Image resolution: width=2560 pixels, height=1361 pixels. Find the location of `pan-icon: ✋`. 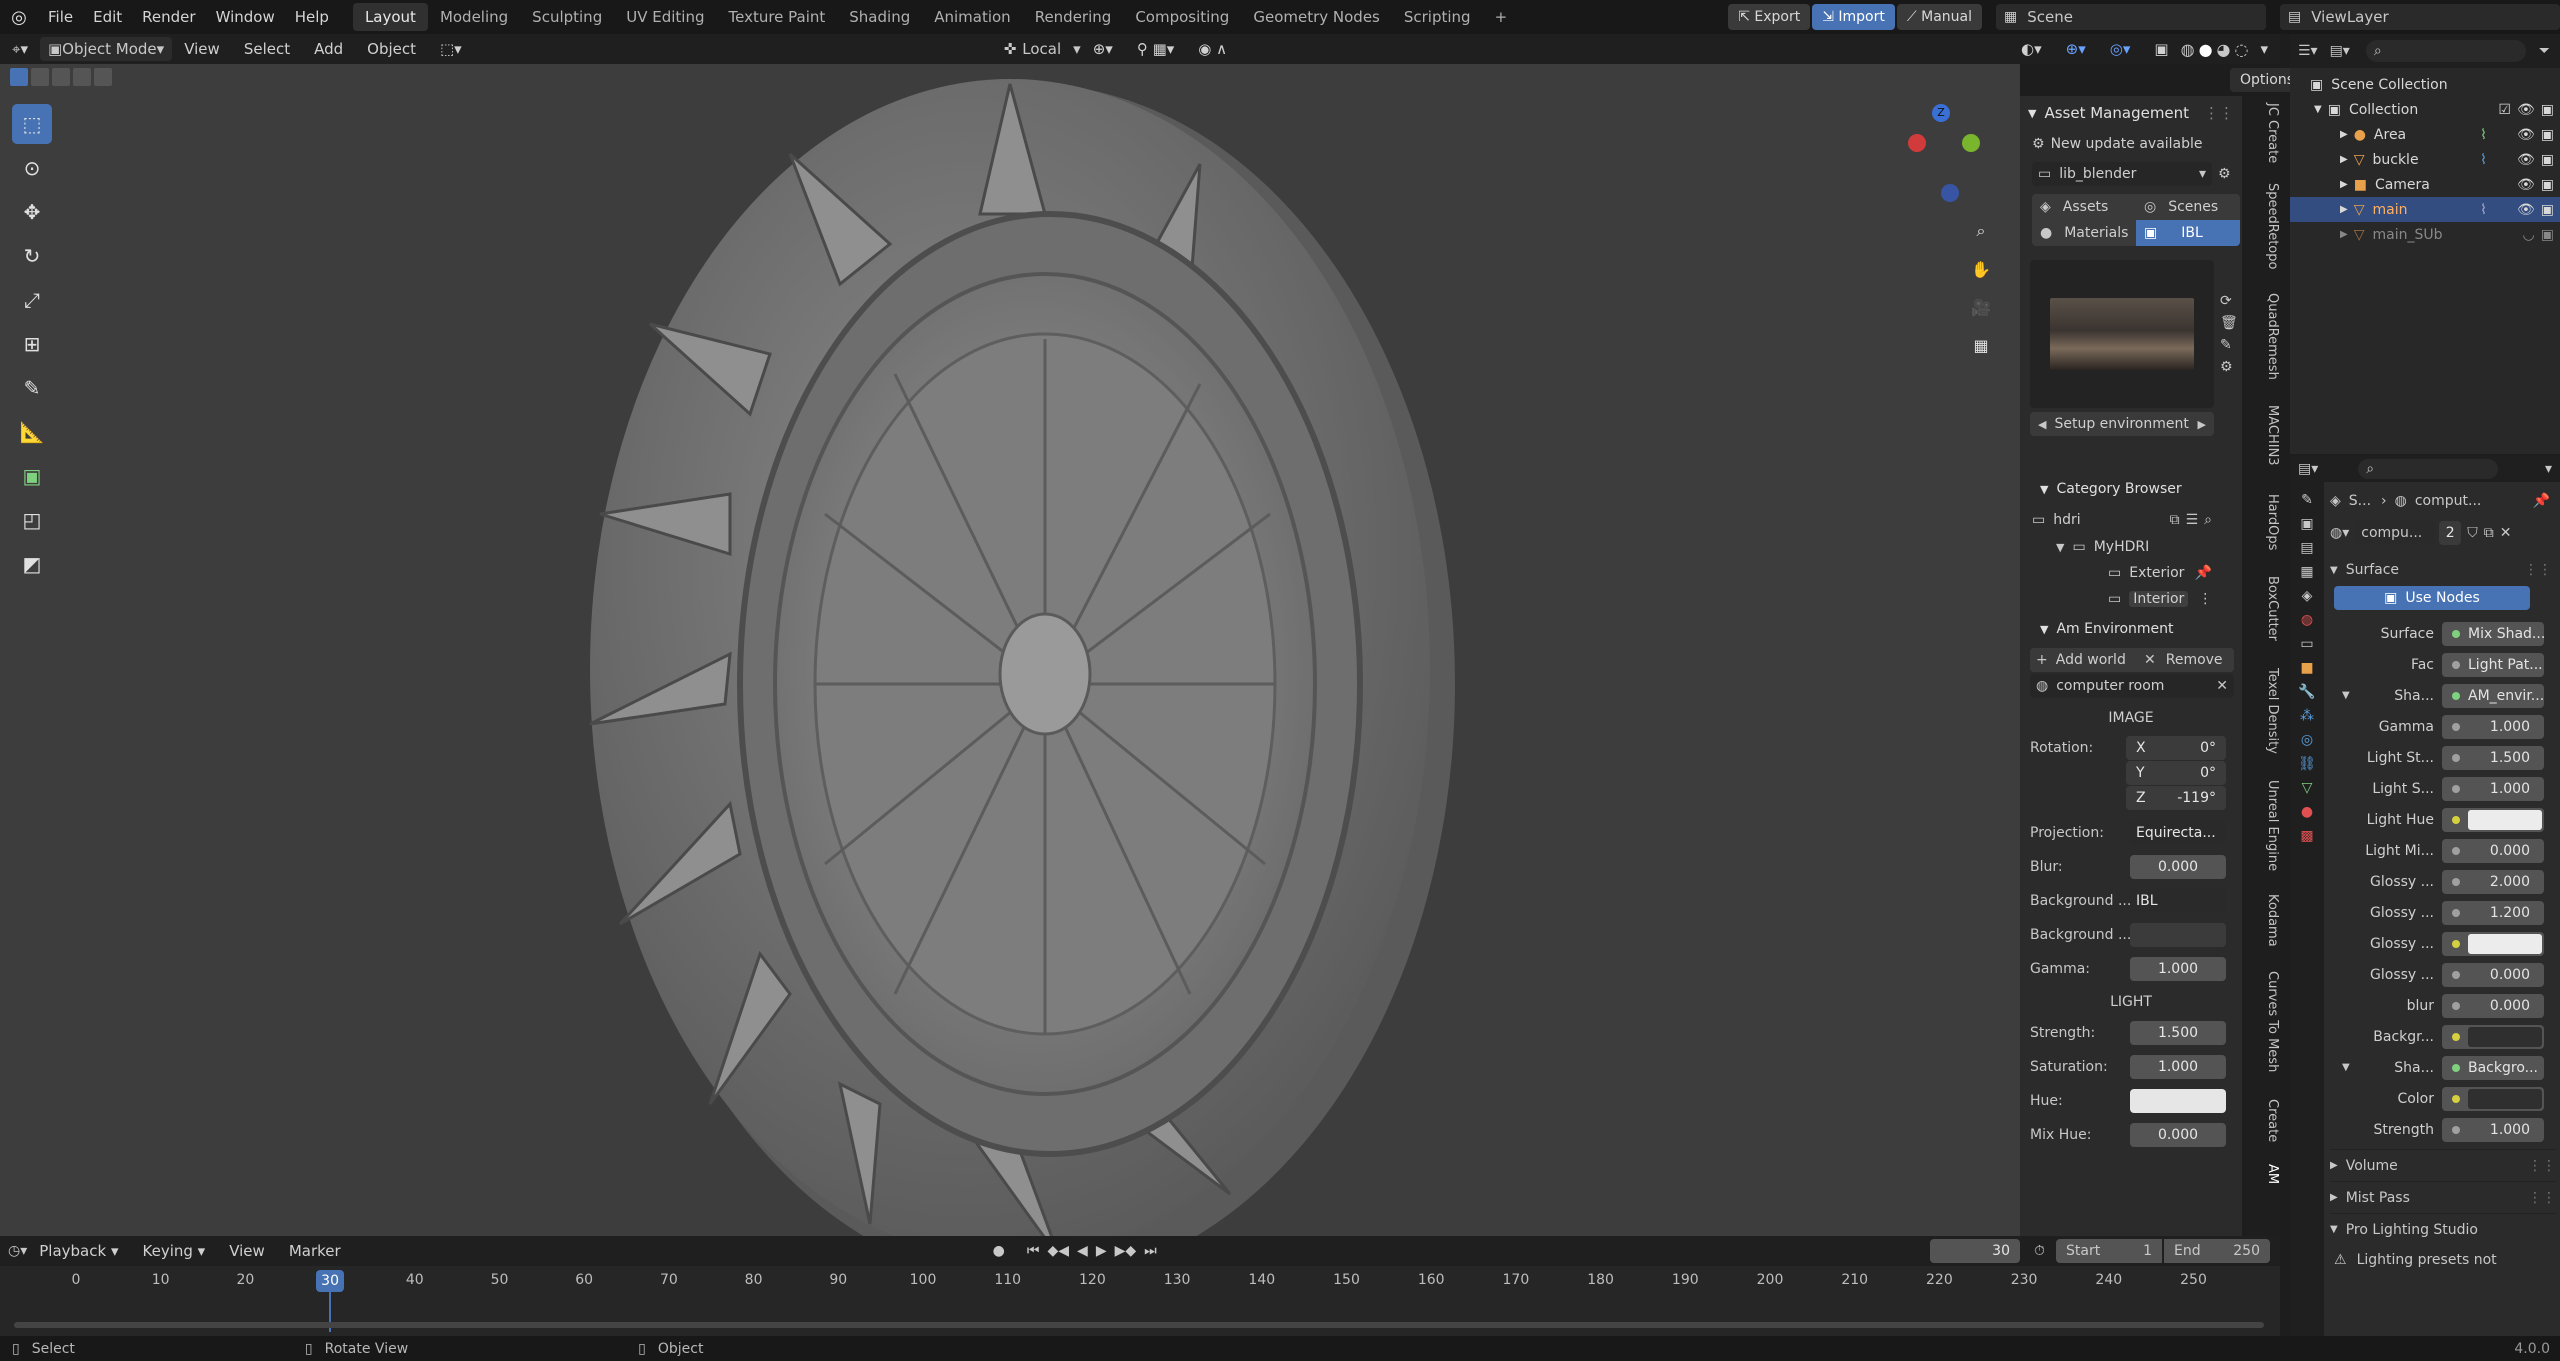

pan-icon: ✋ is located at coordinates (1981, 269).